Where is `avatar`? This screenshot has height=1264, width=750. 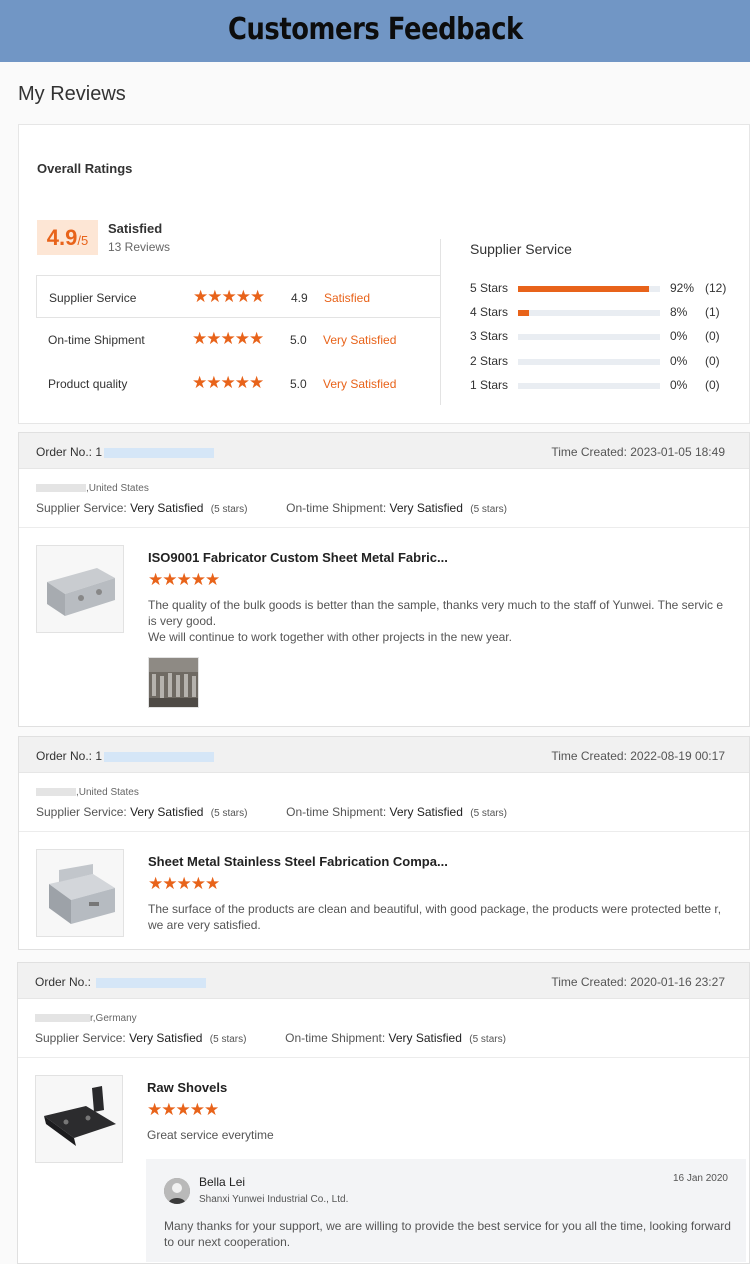 avatar is located at coordinates (177, 1191).